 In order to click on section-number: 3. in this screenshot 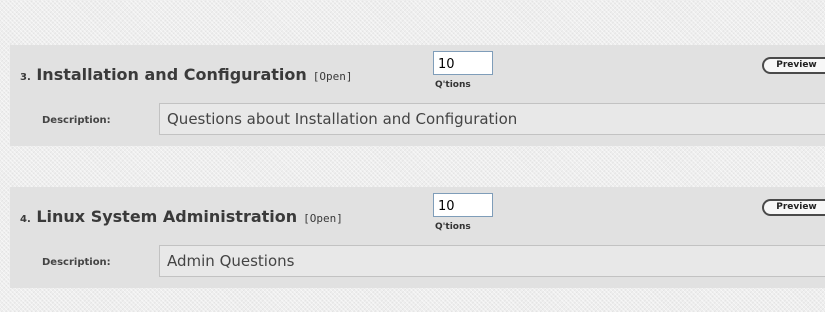, I will do `click(25, 77)`.